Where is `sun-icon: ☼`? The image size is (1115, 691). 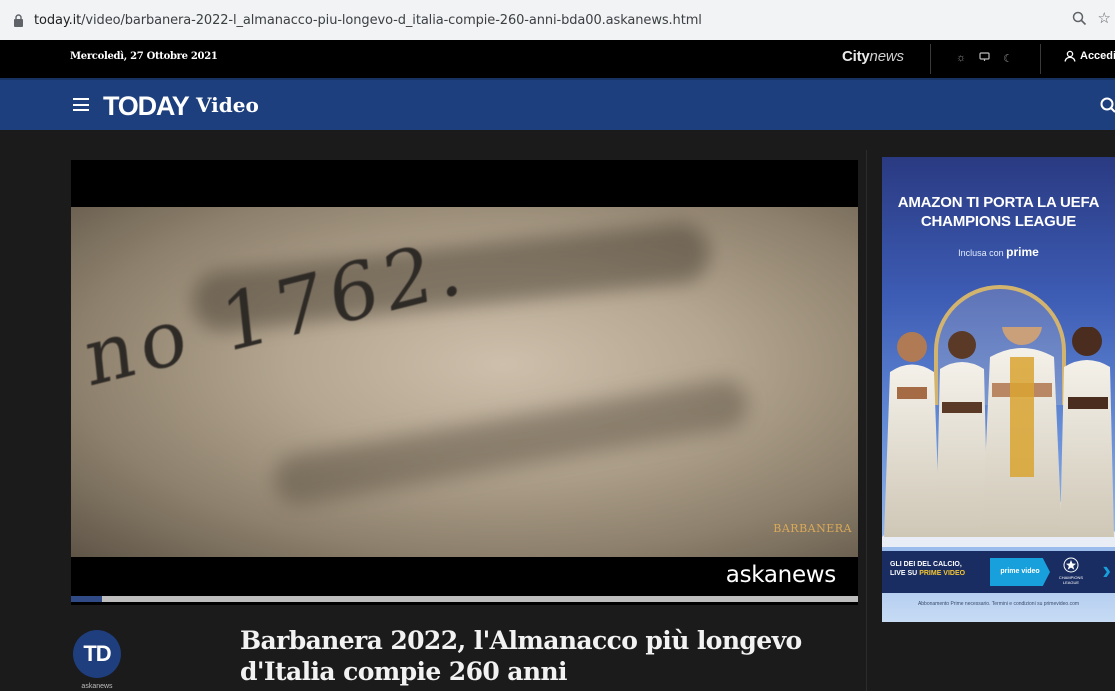
sun-icon: ☼ is located at coordinates (961, 58).